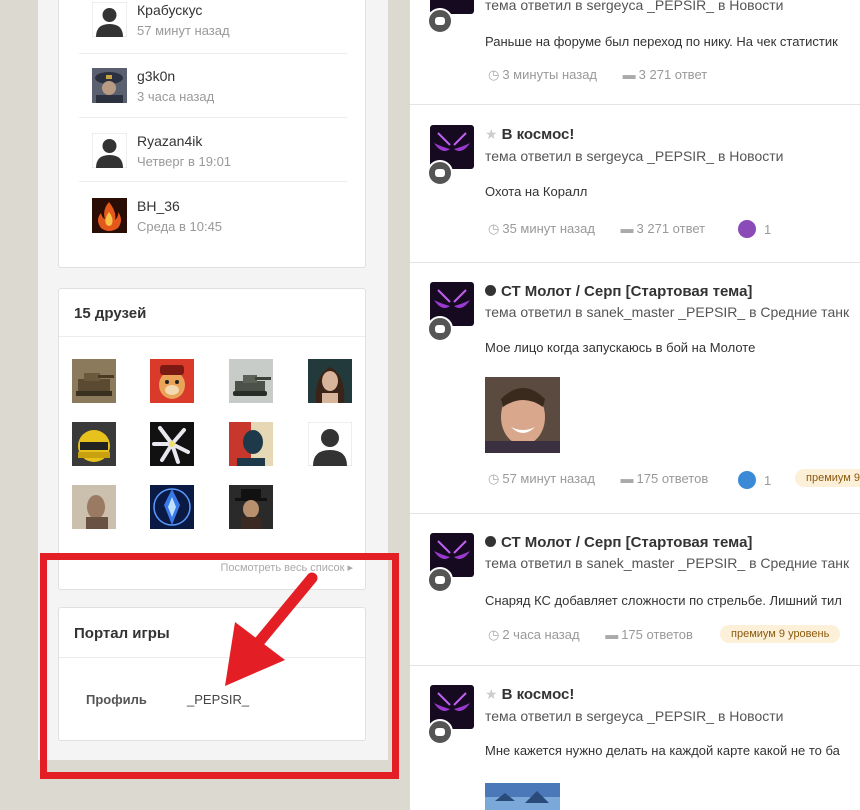 The image size is (860, 810). I want to click on heart-icon, so click(747, 480).